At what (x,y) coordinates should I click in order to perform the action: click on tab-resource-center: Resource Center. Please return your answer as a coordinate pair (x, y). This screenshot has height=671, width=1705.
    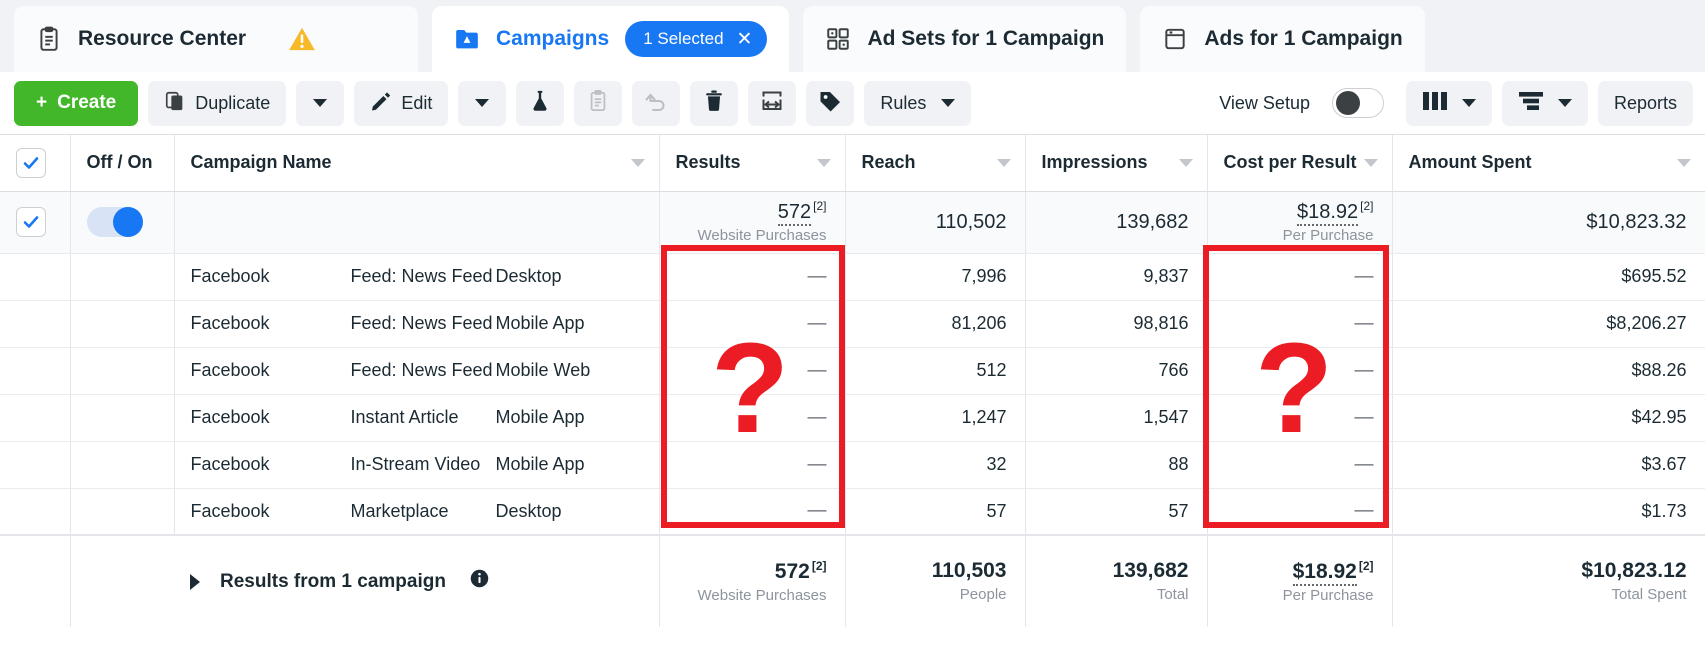
    Looking at the image, I should click on (216, 39).